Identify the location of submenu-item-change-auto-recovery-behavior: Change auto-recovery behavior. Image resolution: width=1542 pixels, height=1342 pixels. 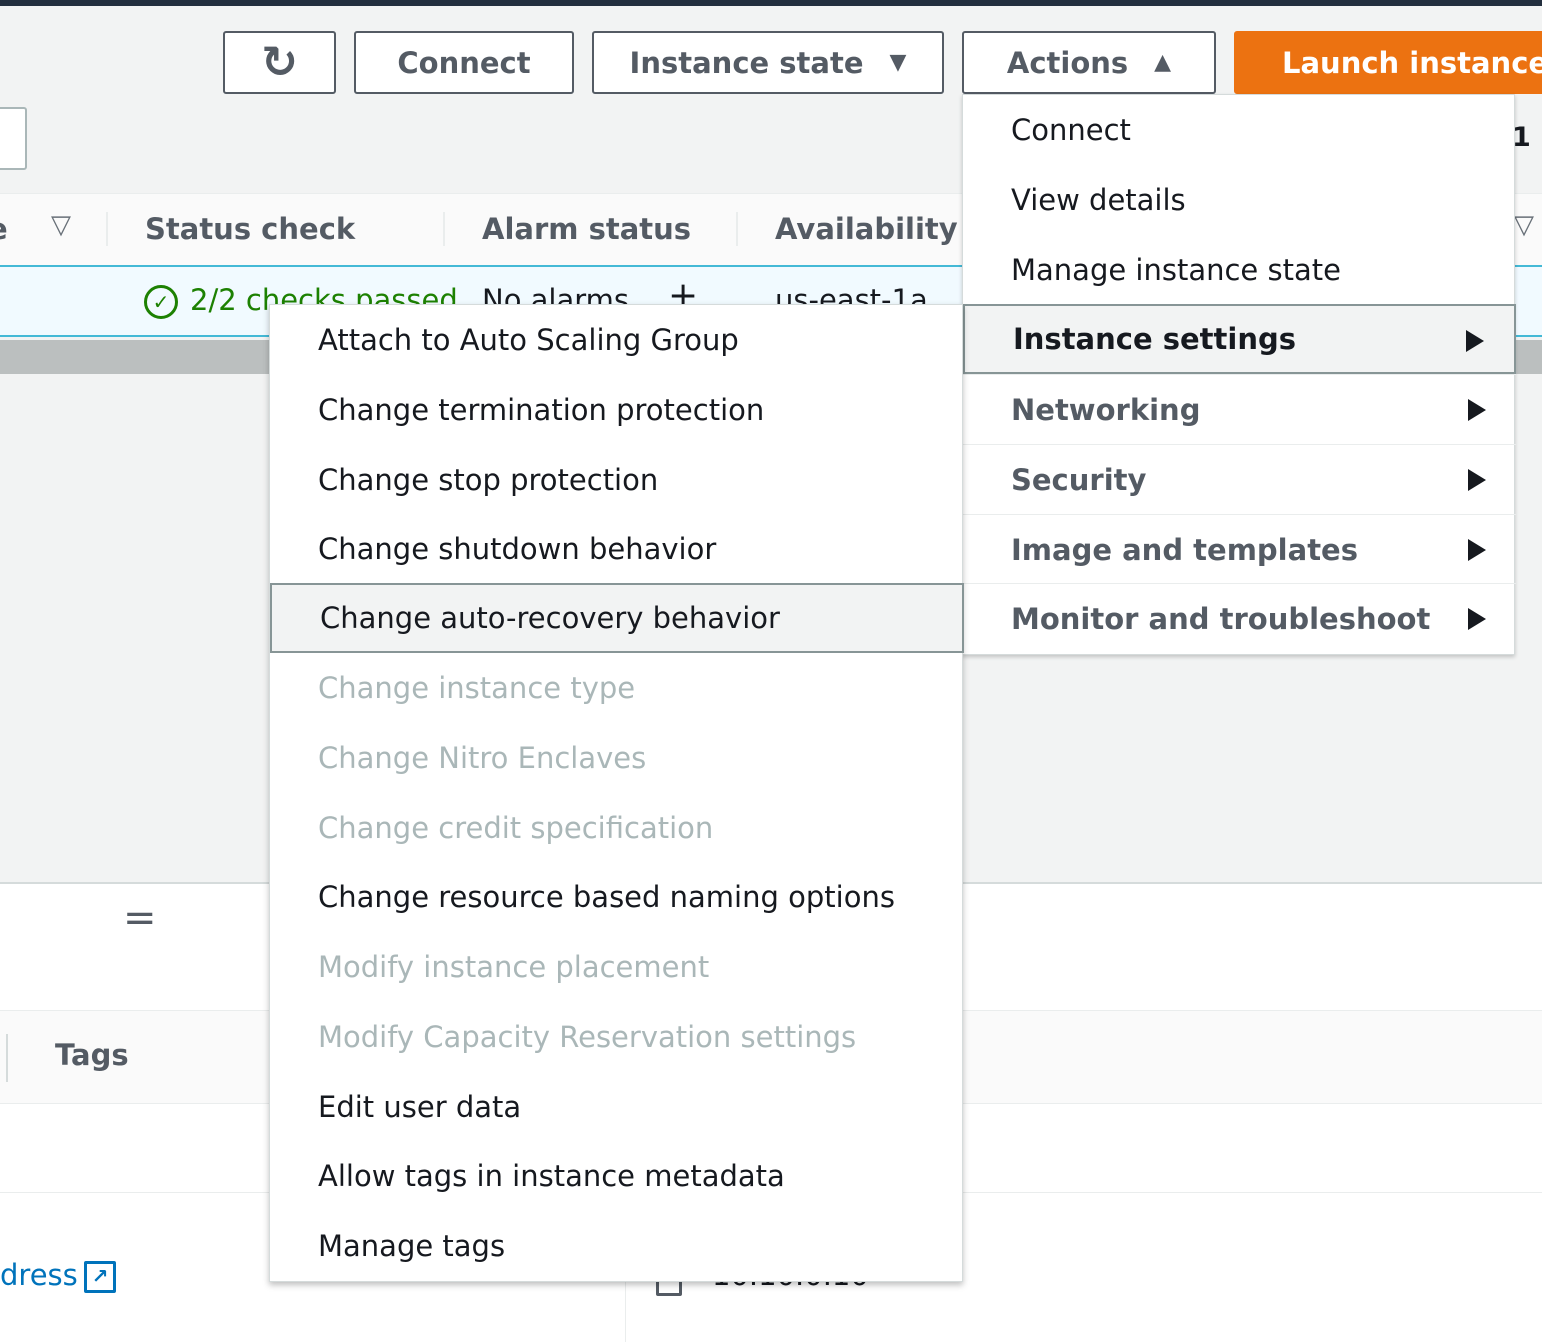
(617, 618).